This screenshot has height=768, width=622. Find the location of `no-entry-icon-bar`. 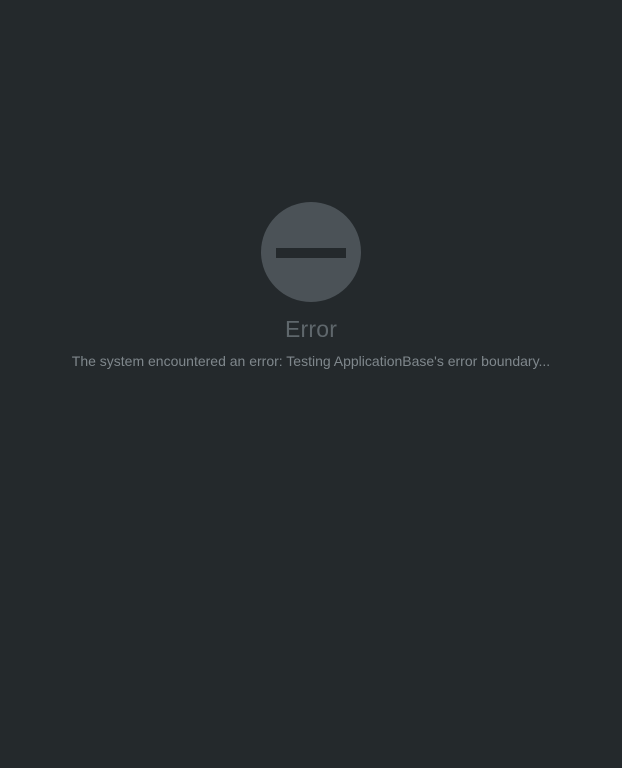

no-entry-icon-bar is located at coordinates (311, 253).